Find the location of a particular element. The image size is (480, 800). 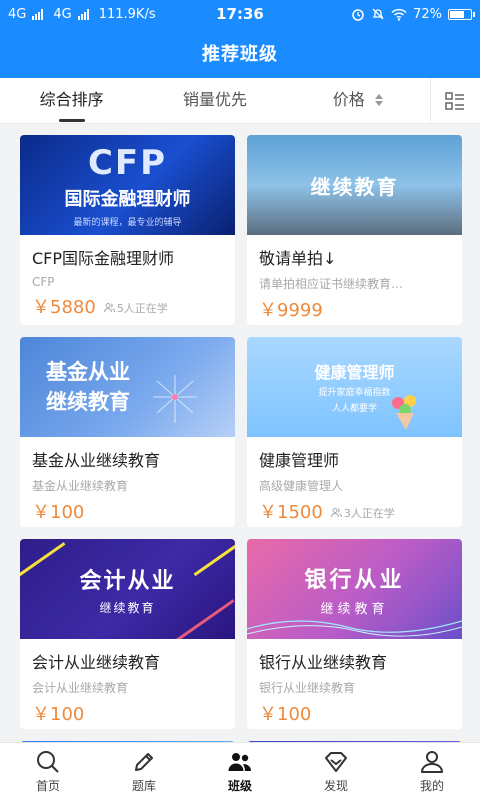

layout-toggle-button is located at coordinates (454, 100).